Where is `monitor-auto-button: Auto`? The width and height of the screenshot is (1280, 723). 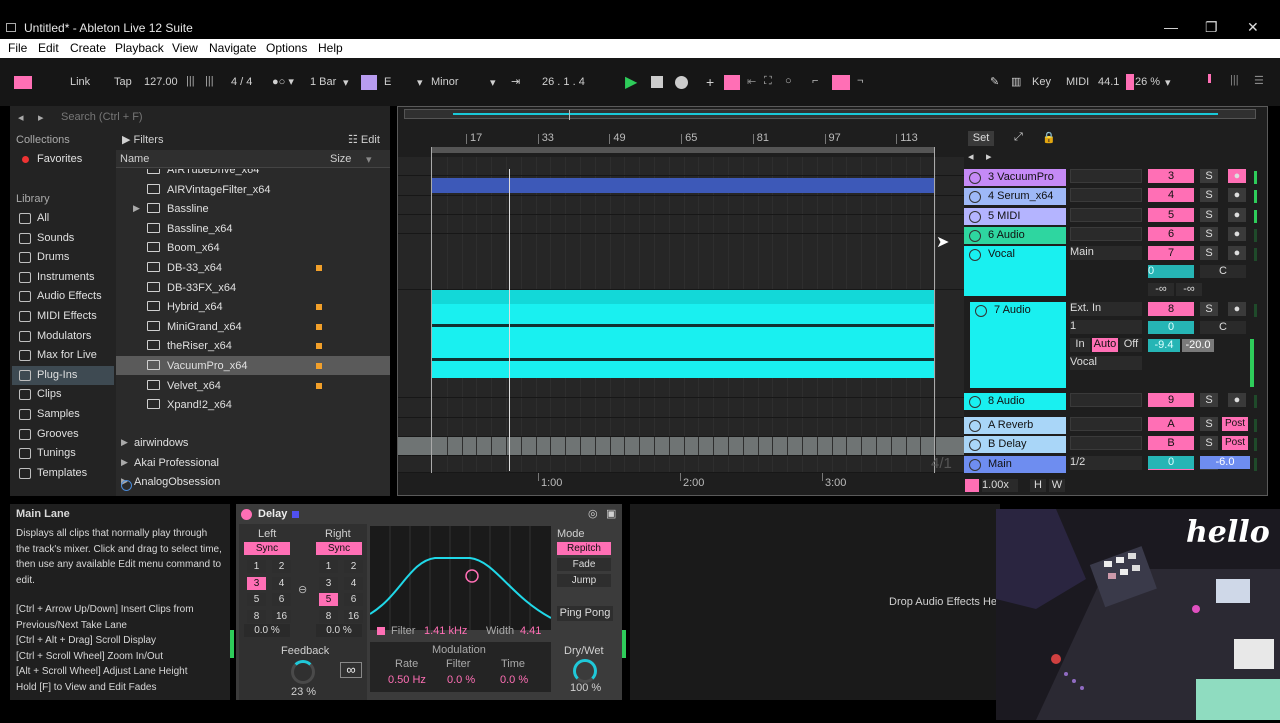 monitor-auto-button: Auto is located at coordinates (1105, 345).